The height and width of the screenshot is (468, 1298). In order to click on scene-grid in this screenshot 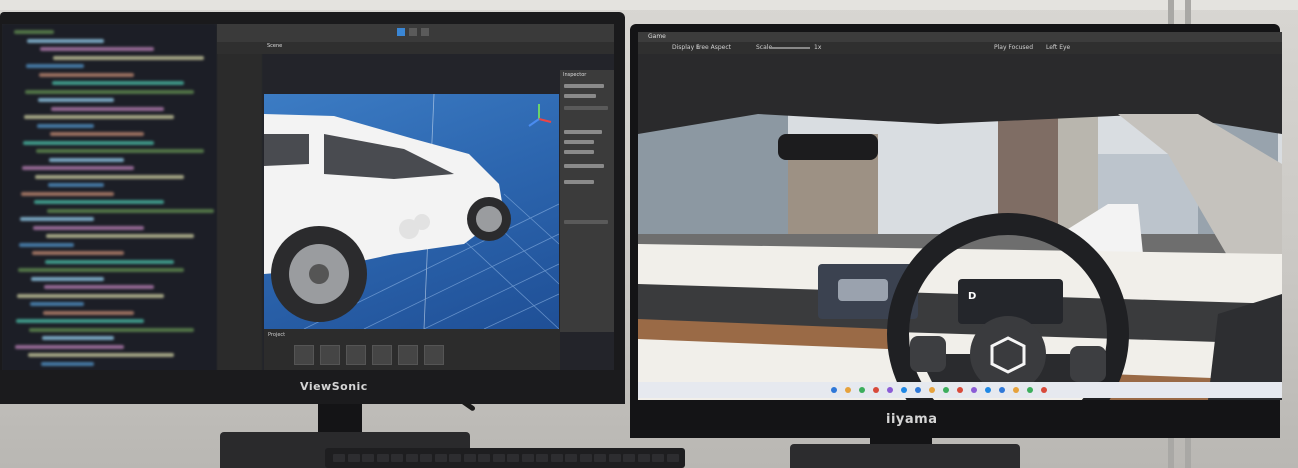, I will do `click(411, 211)`.